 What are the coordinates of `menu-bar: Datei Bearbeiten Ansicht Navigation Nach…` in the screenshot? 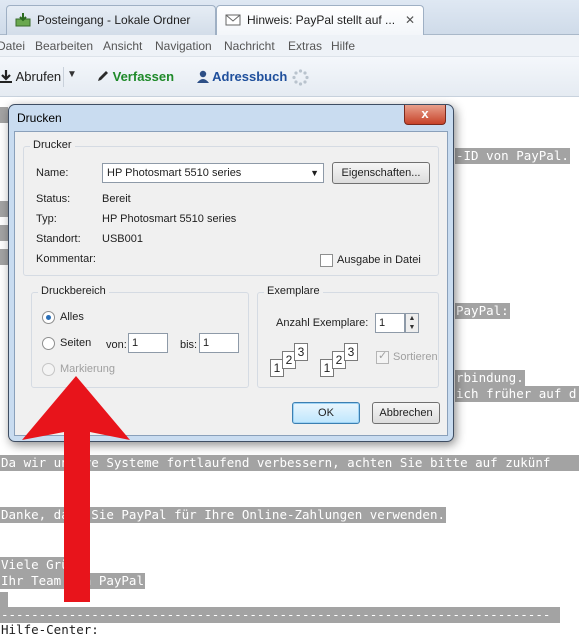 It's located at (289, 46).